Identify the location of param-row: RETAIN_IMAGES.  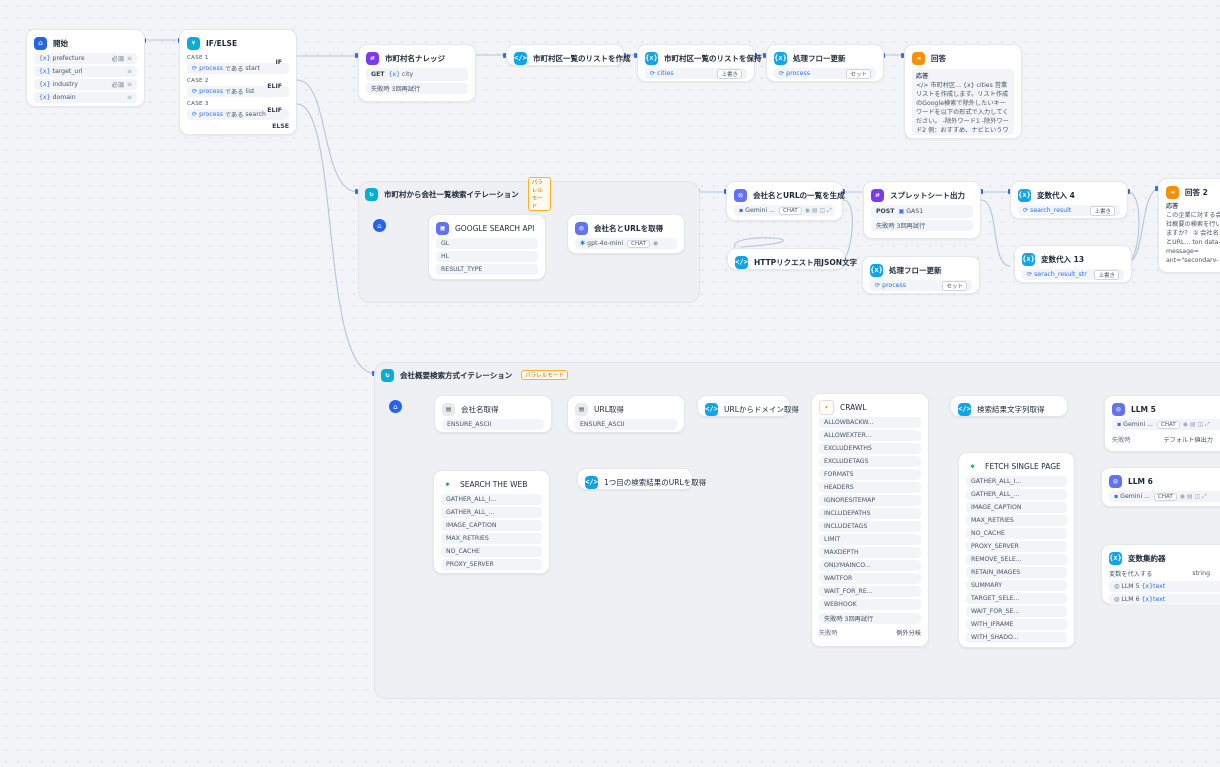
(1016, 572).